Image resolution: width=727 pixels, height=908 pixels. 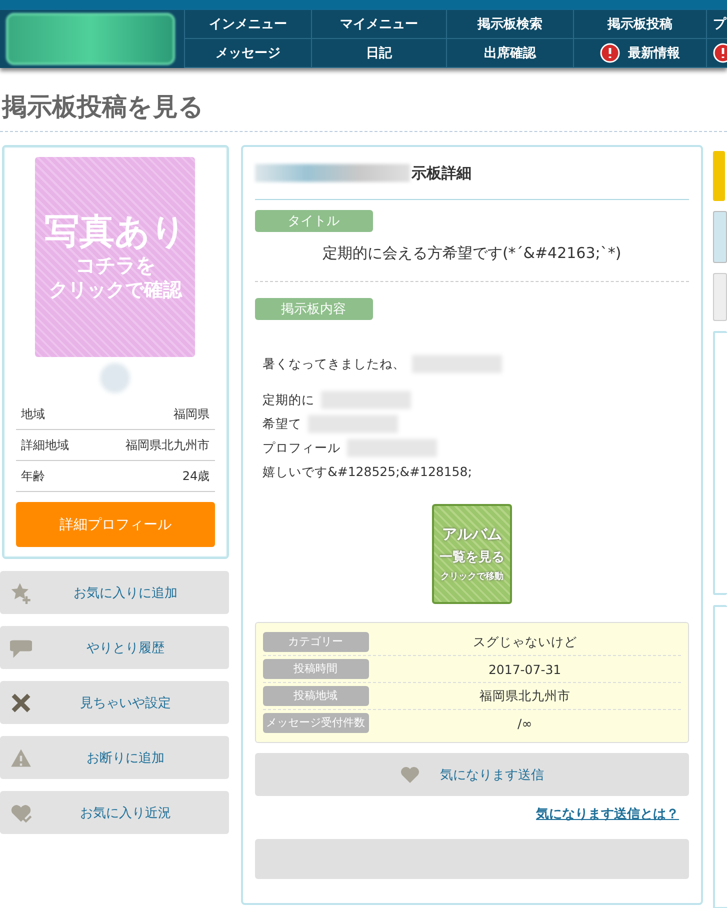 I want to click on nav-item: プ, so click(x=716, y=24).